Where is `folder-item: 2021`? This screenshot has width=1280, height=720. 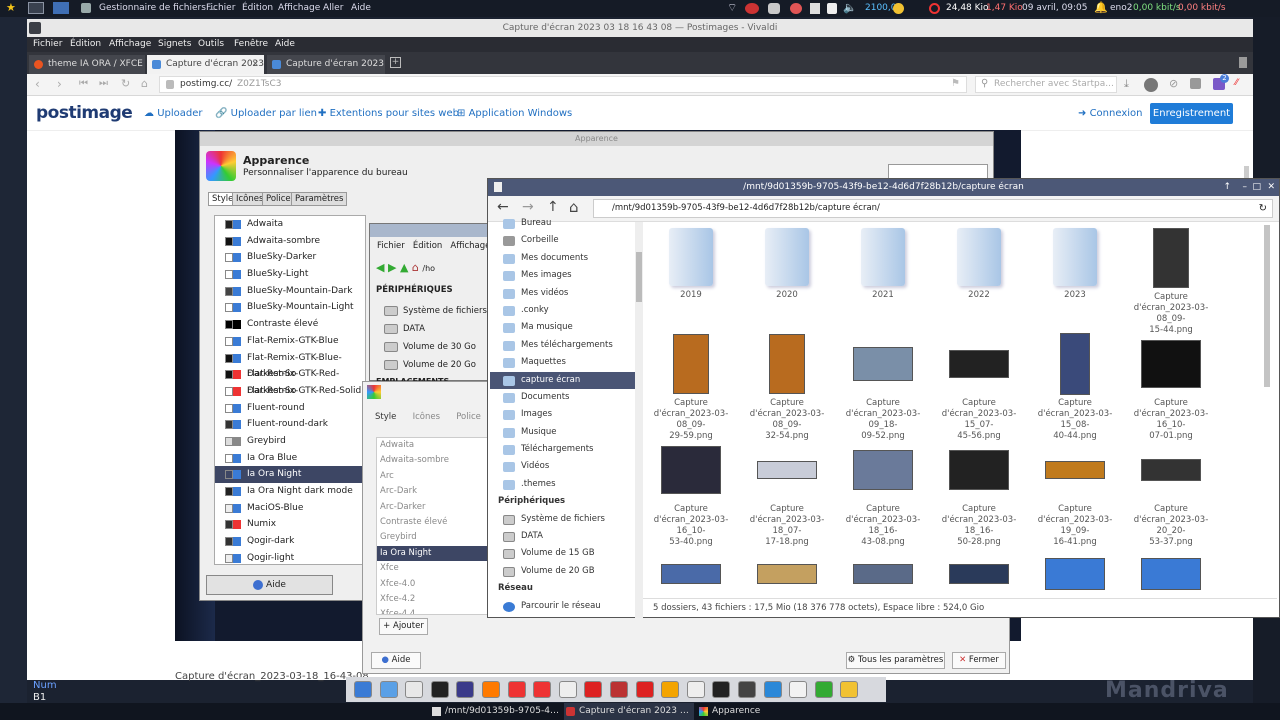 folder-item: 2021 is located at coordinates (883, 264).